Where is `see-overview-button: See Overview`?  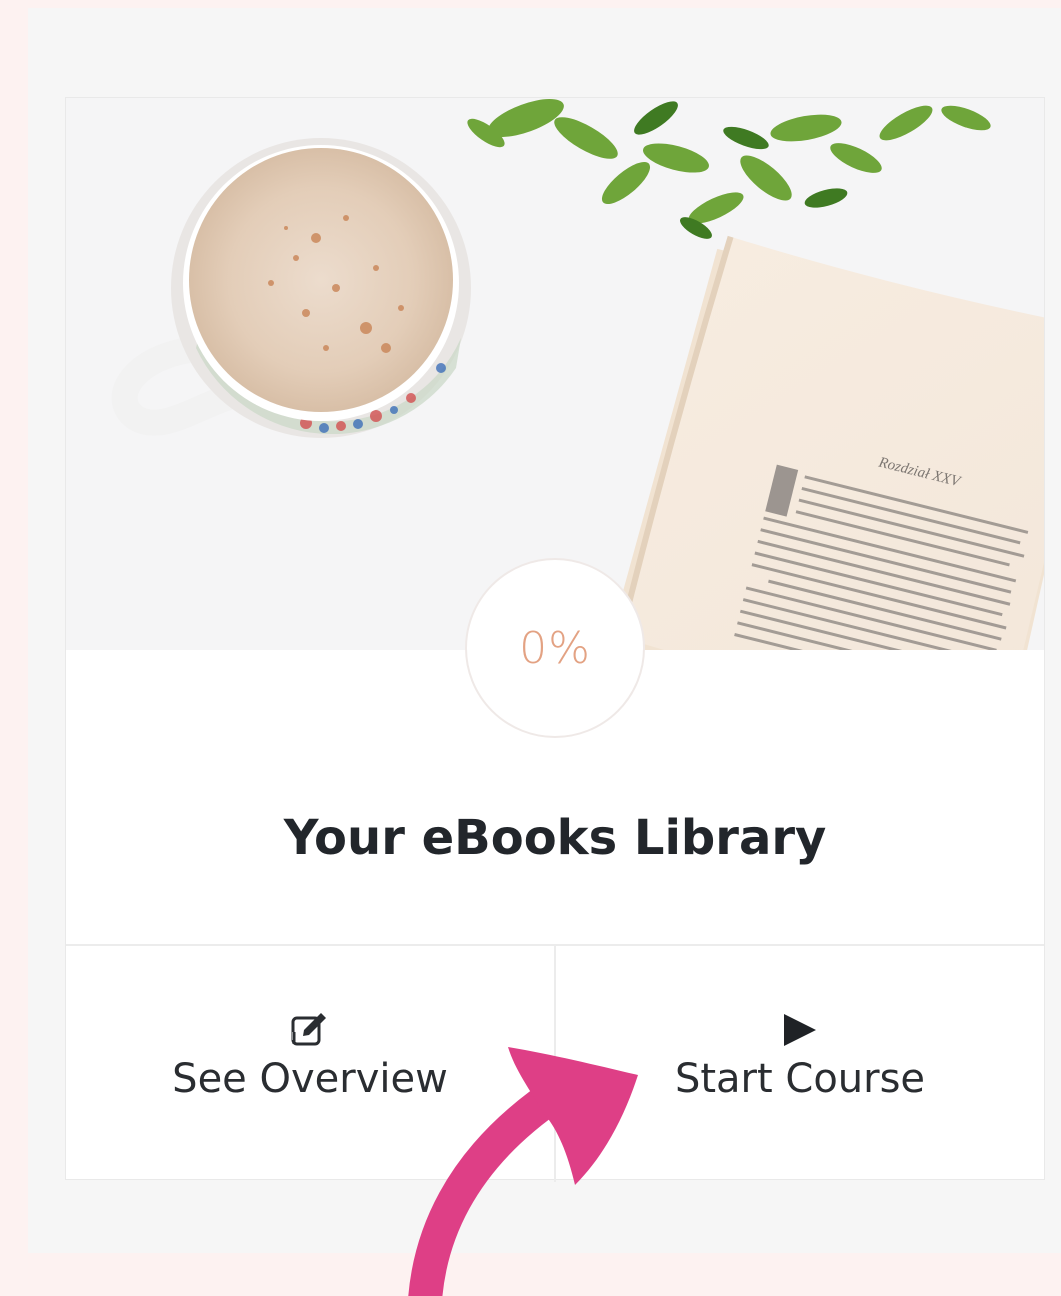
see-overview-button: See Overview is located at coordinates (310, 1064).